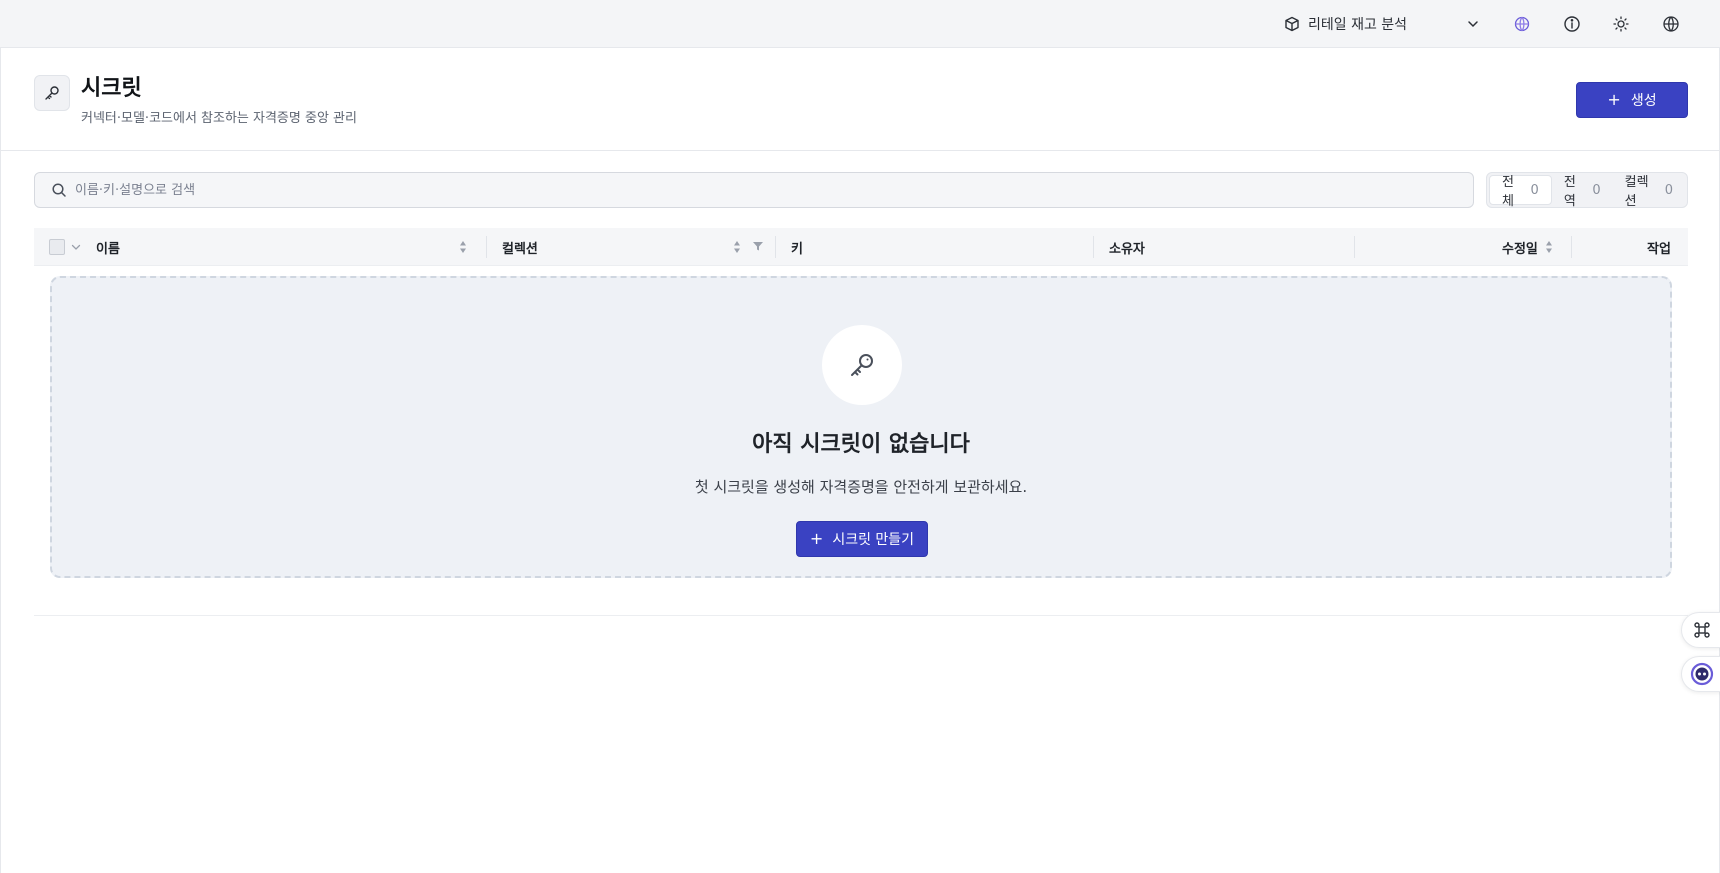 This screenshot has width=1720, height=873. I want to click on column-header-owner: 소유자, so click(1127, 247).